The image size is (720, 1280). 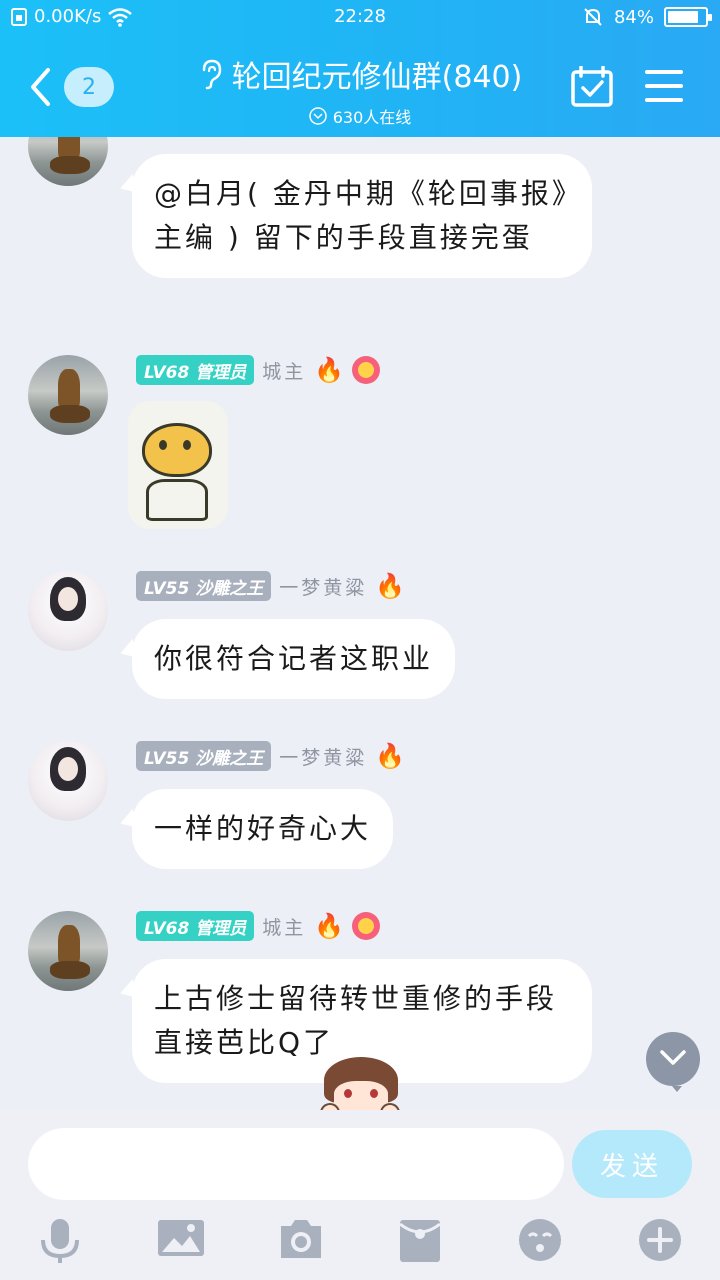 I want to click on group-title: 轮回纪元修仙群(840), so click(x=377, y=77).